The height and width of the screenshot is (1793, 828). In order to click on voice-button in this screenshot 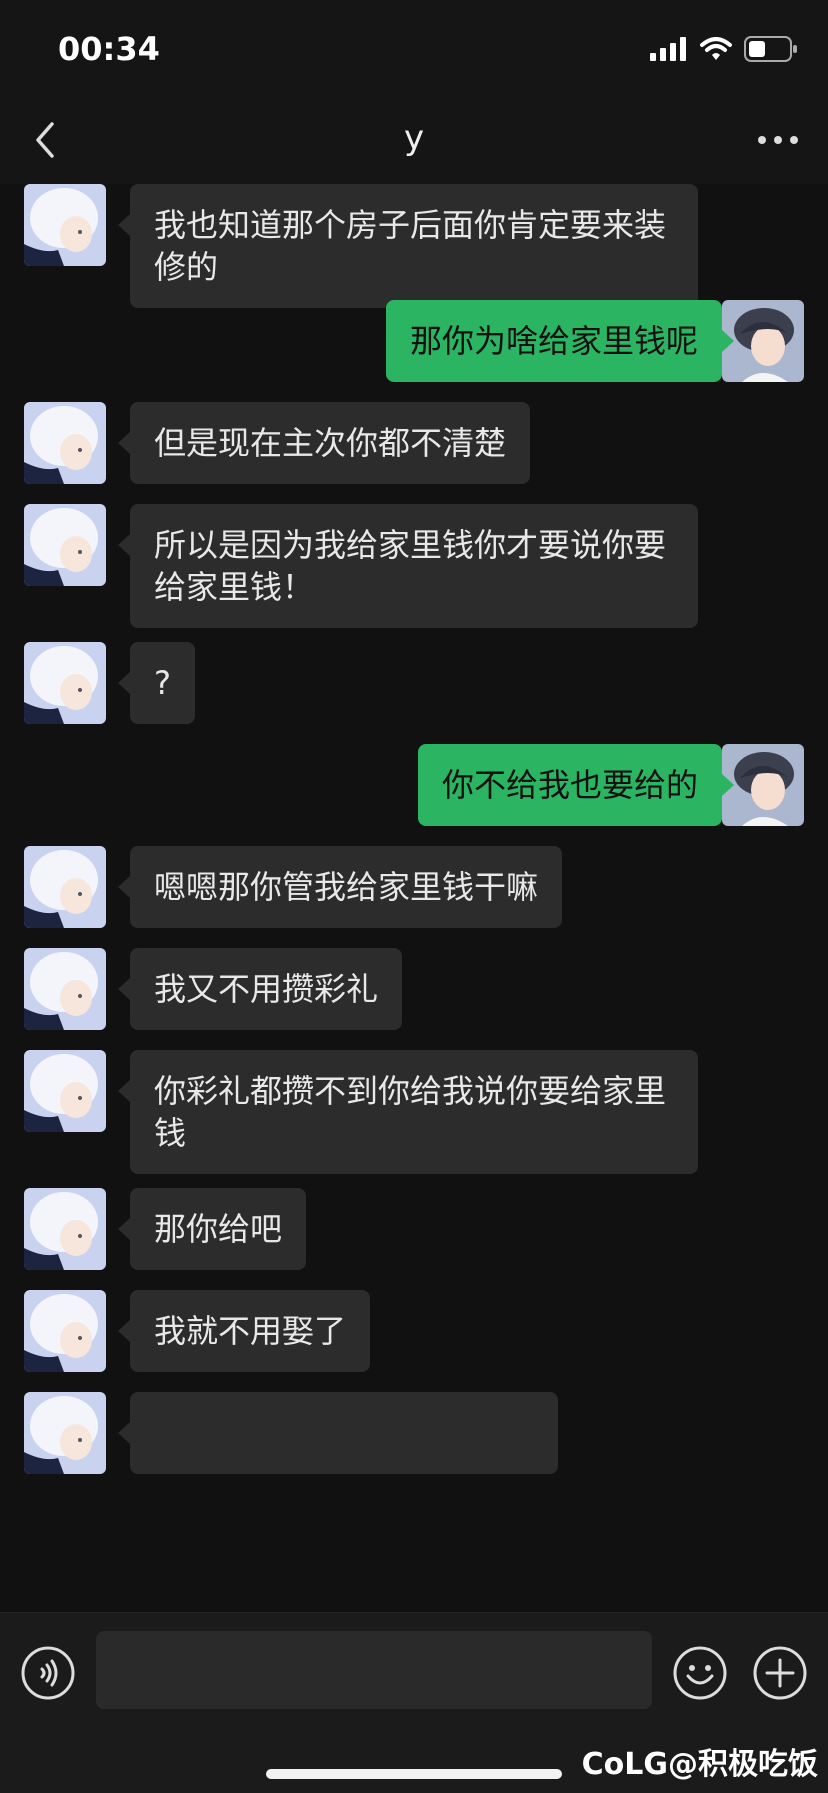, I will do `click(48, 1673)`.